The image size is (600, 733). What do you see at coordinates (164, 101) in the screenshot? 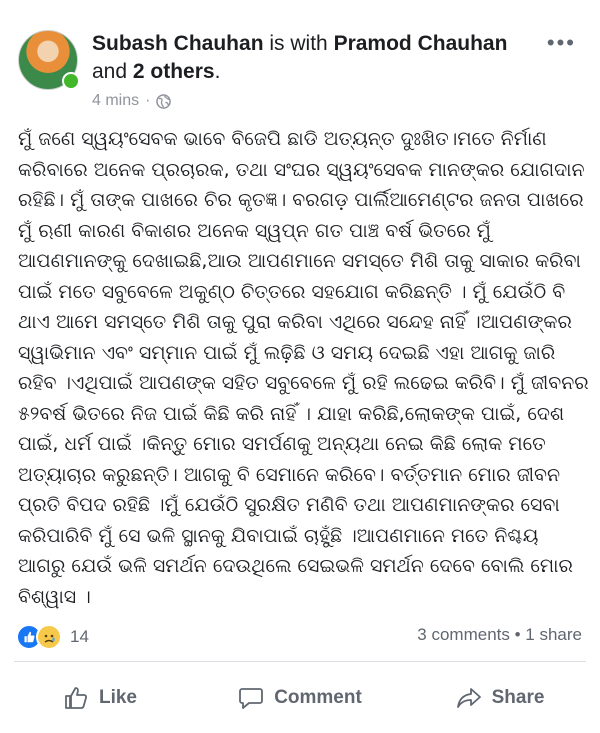
I see `globe-icon` at bounding box center [164, 101].